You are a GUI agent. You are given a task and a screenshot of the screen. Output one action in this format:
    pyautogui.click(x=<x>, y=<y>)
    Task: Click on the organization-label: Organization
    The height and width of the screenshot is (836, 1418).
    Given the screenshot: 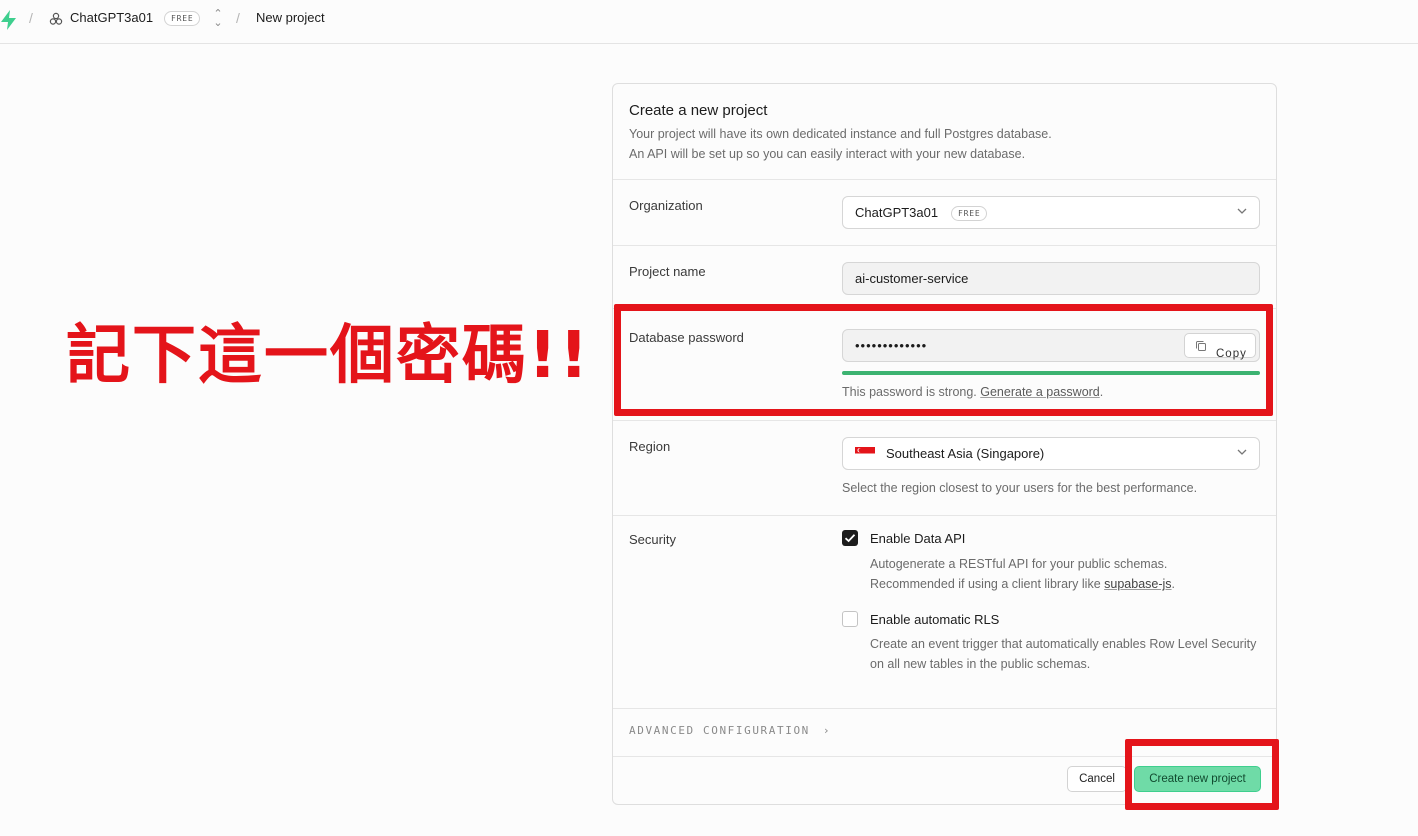 What is the action you would take?
    pyautogui.click(x=666, y=205)
    